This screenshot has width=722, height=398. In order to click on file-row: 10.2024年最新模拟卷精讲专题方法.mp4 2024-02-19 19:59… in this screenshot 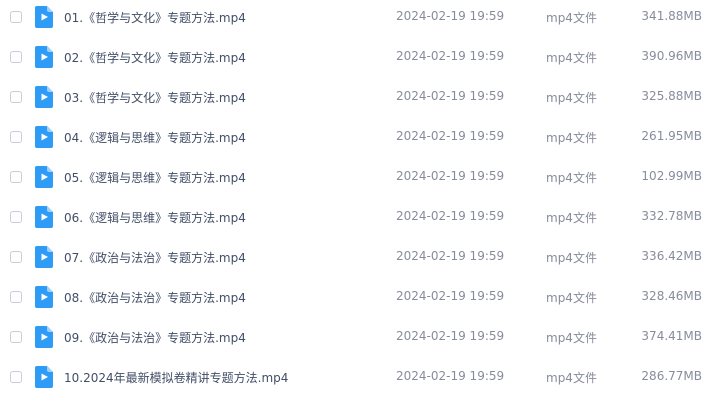, I will do `click(361, 378)`.